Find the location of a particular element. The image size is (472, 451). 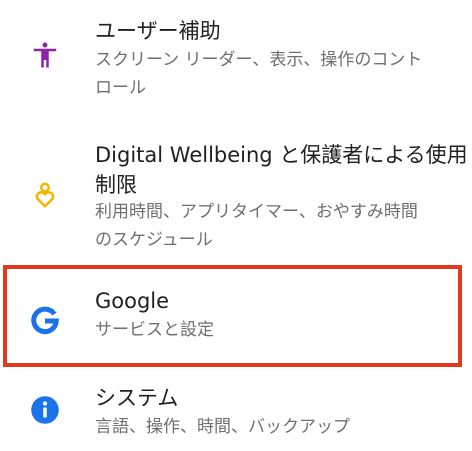

settings-item-title: システム is located at coordinates (137, 398).